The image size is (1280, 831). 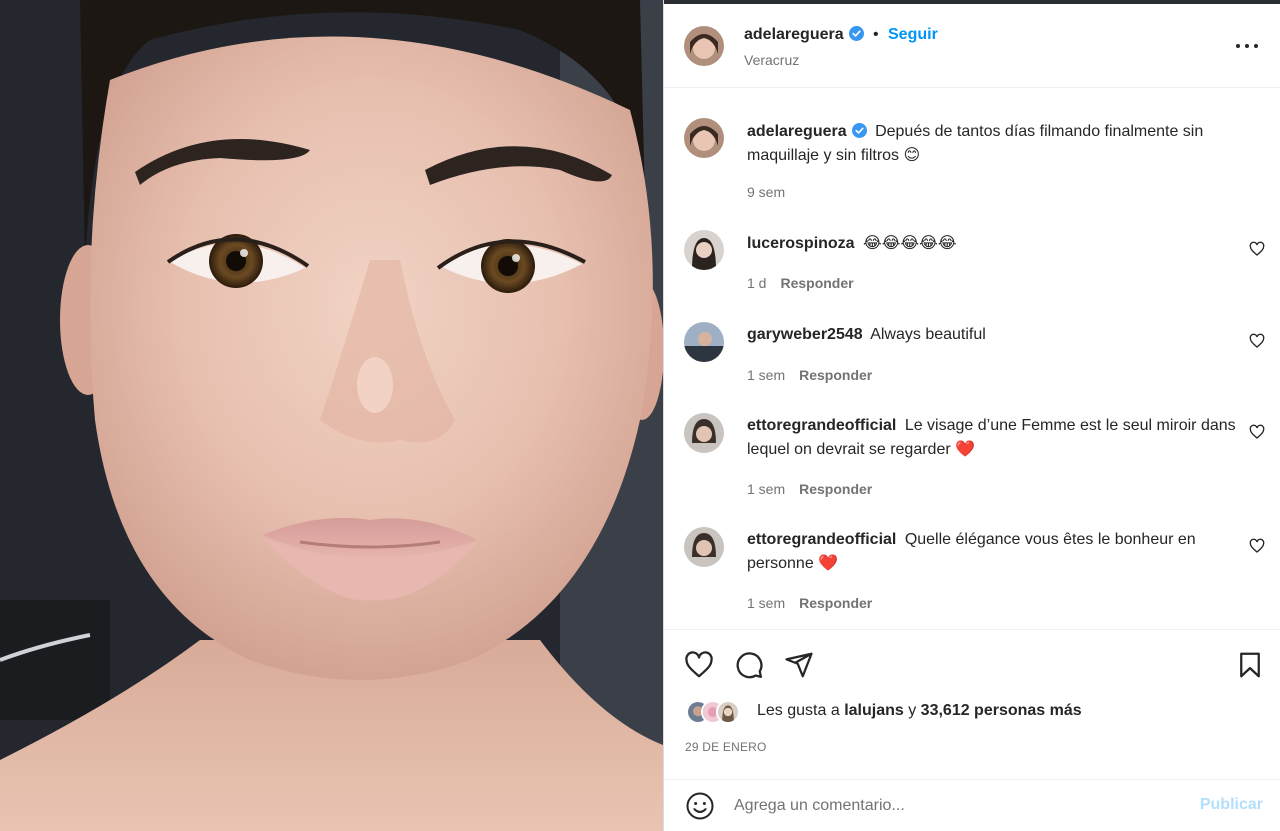 What do you see at coordinates (874, 710) in the screenshot?
I see `likes-user: lalujans` at bounding box center [874, 710].